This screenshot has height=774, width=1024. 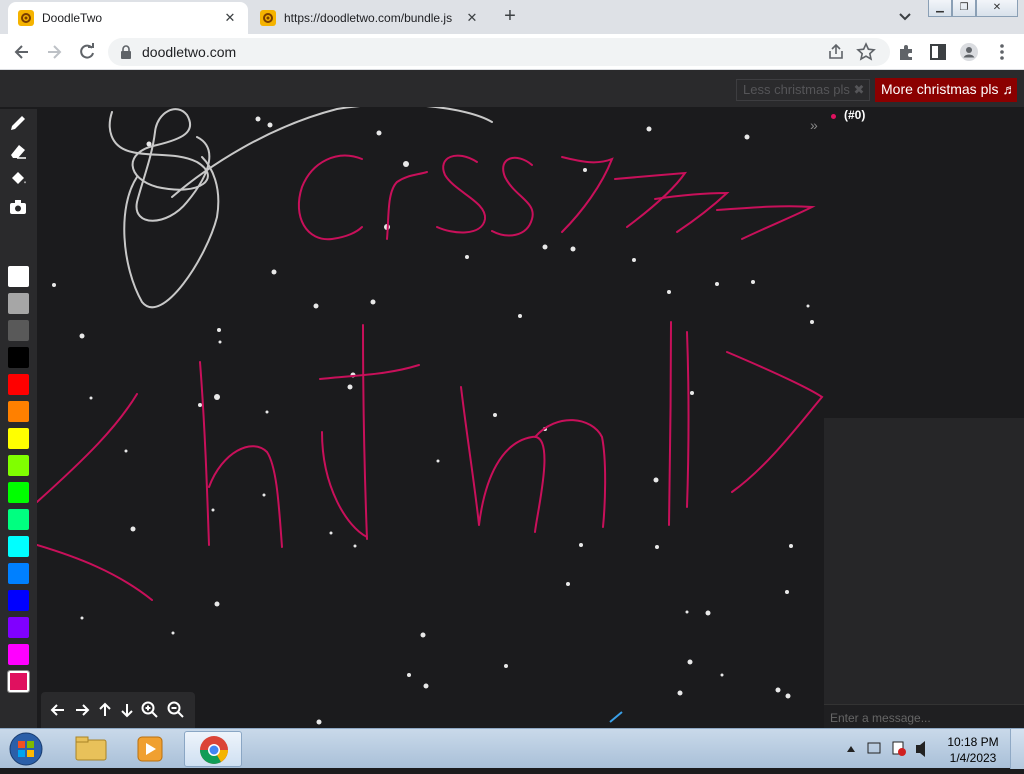 I want to click on more-christmas-button: More christmas pls ♬, so click(x=946, y=90).